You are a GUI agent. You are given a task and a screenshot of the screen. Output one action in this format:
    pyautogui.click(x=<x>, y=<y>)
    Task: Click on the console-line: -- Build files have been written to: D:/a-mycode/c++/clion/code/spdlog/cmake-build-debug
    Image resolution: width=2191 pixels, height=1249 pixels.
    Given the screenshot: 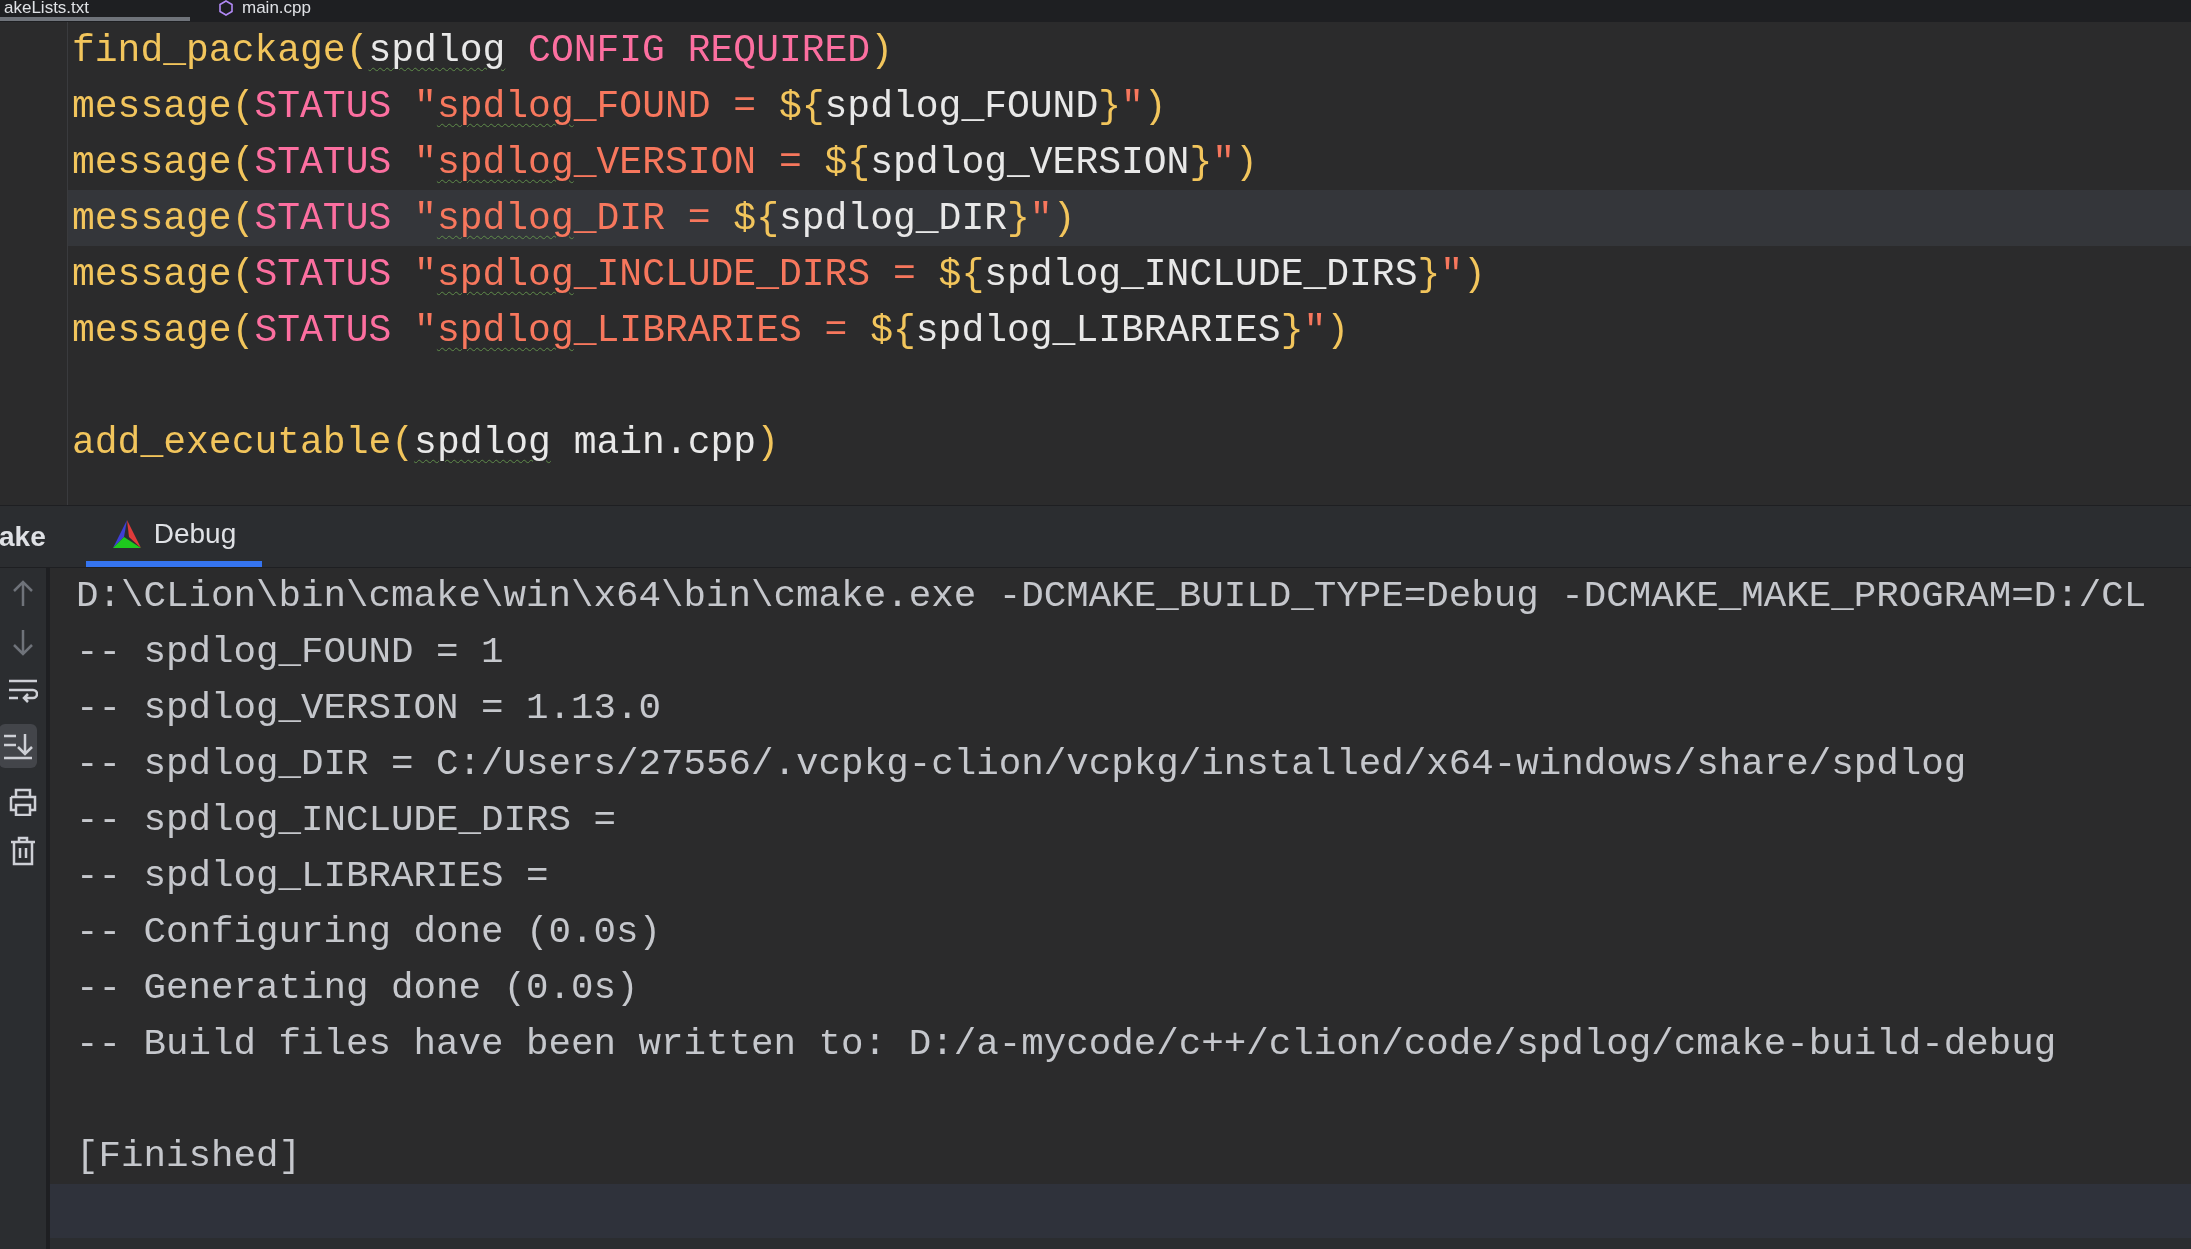 What is the action you would take?
    pyautogui.click(x=1066, y=1044)
    